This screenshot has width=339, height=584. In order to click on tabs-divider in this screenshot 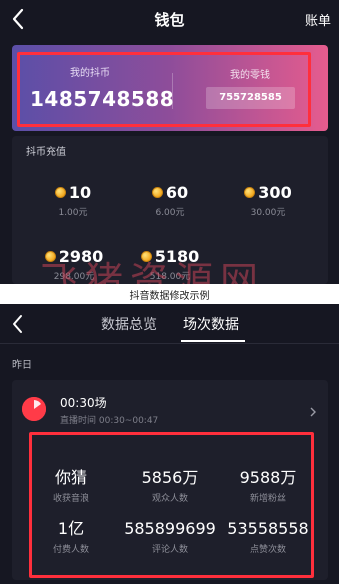, I will do `click(169, 343)`.